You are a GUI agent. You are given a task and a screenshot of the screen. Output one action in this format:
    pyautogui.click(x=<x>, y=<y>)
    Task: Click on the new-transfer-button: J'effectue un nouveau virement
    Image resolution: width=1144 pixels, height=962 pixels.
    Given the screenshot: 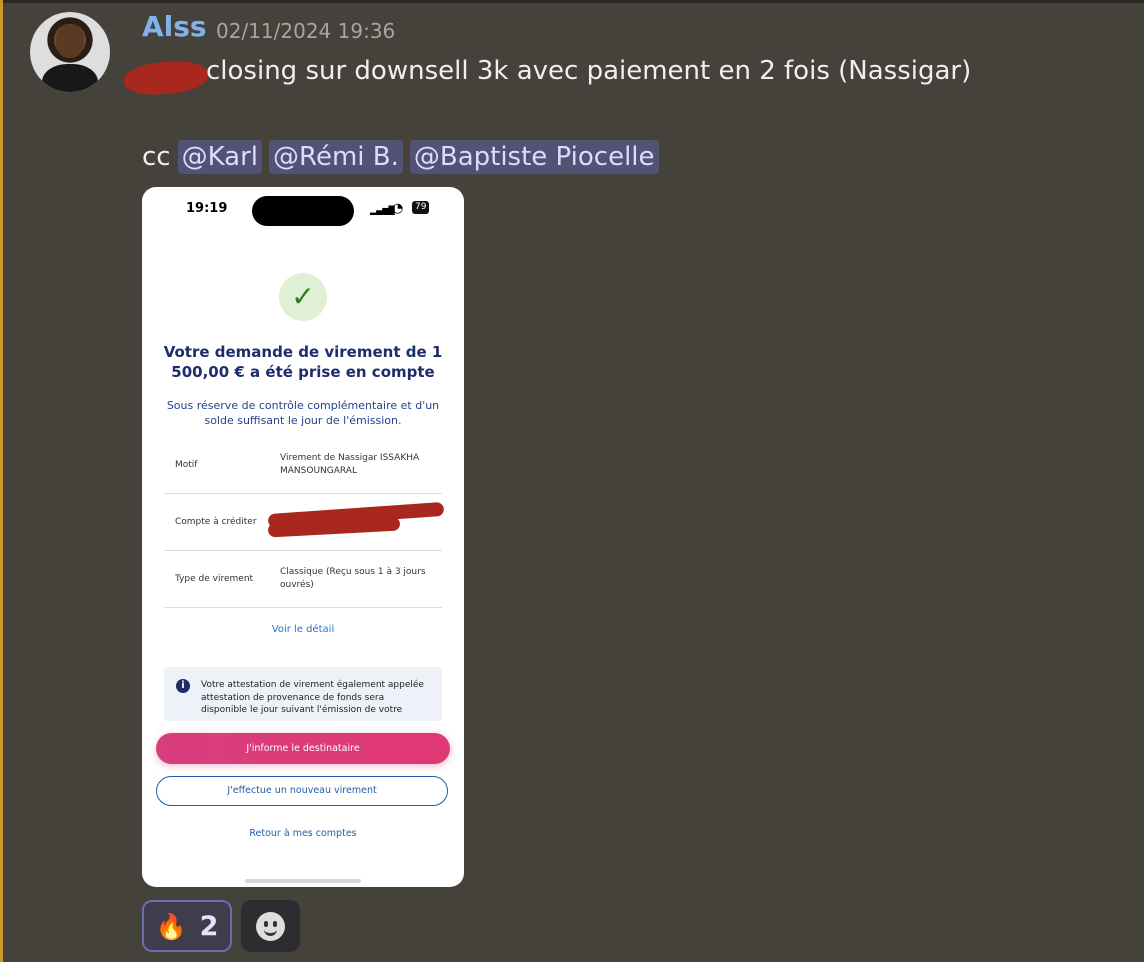 What is the action you would take?
    pyautogui.click(x=302, y=791)
    